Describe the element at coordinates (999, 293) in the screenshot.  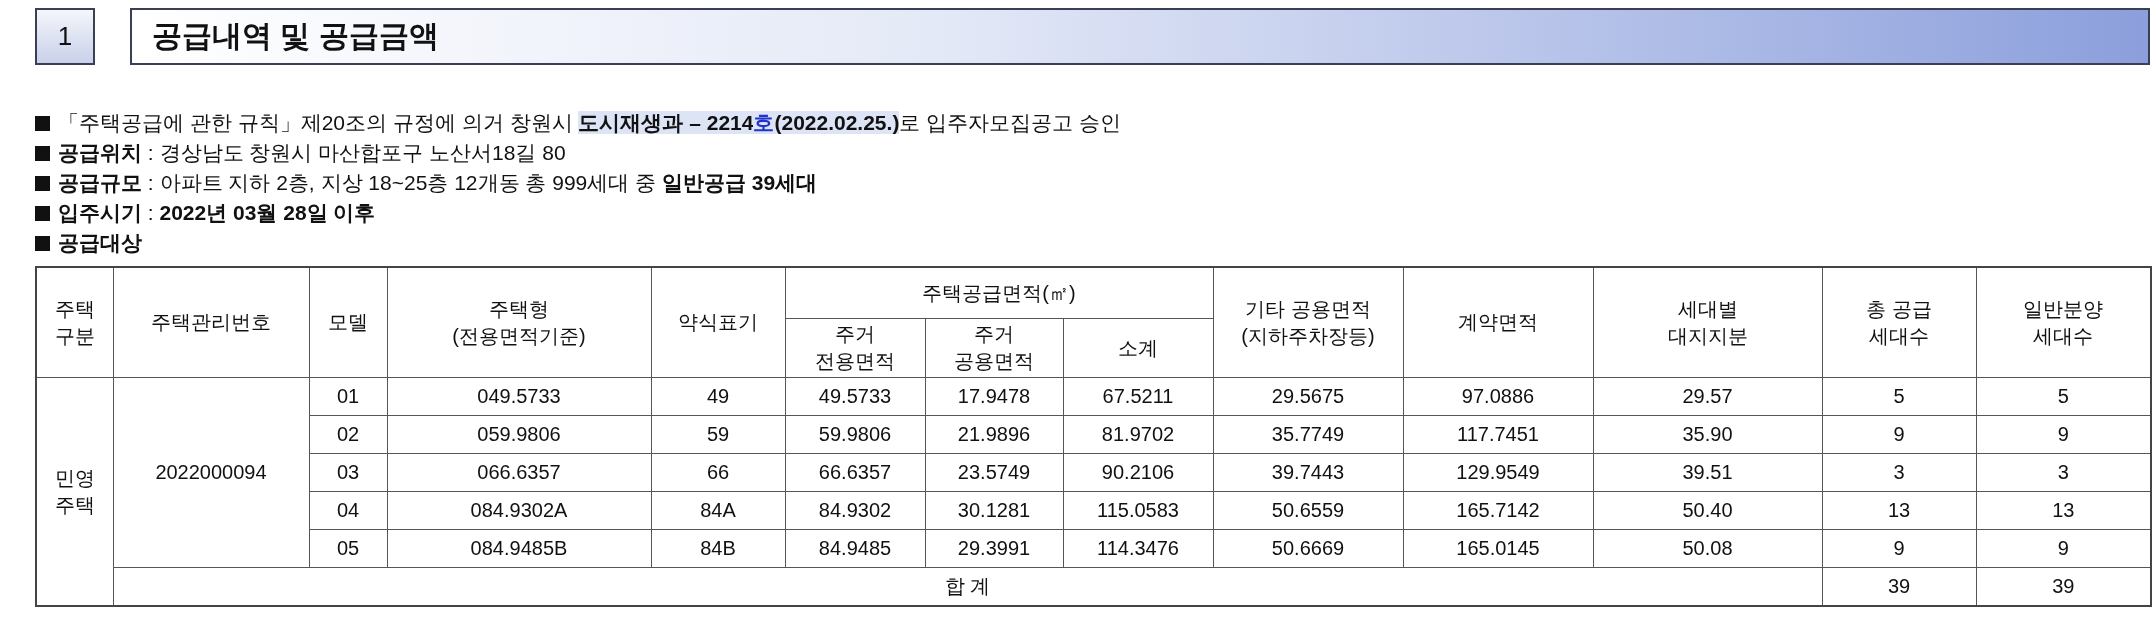
I see `column-header: 주택공급면적(㎡)` at that location.